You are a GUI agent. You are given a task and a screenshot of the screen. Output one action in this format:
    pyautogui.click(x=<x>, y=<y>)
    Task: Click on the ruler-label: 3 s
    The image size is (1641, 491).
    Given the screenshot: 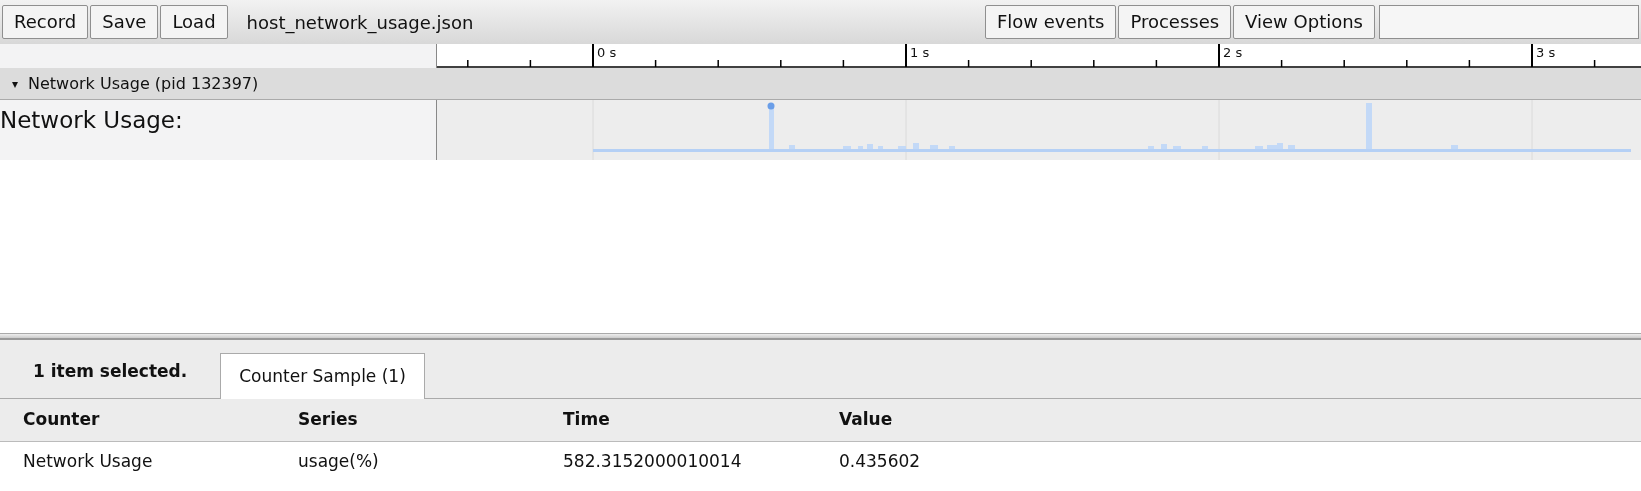 What is the action you would take?
    pyautogui.click(x=1546, y=52)
    